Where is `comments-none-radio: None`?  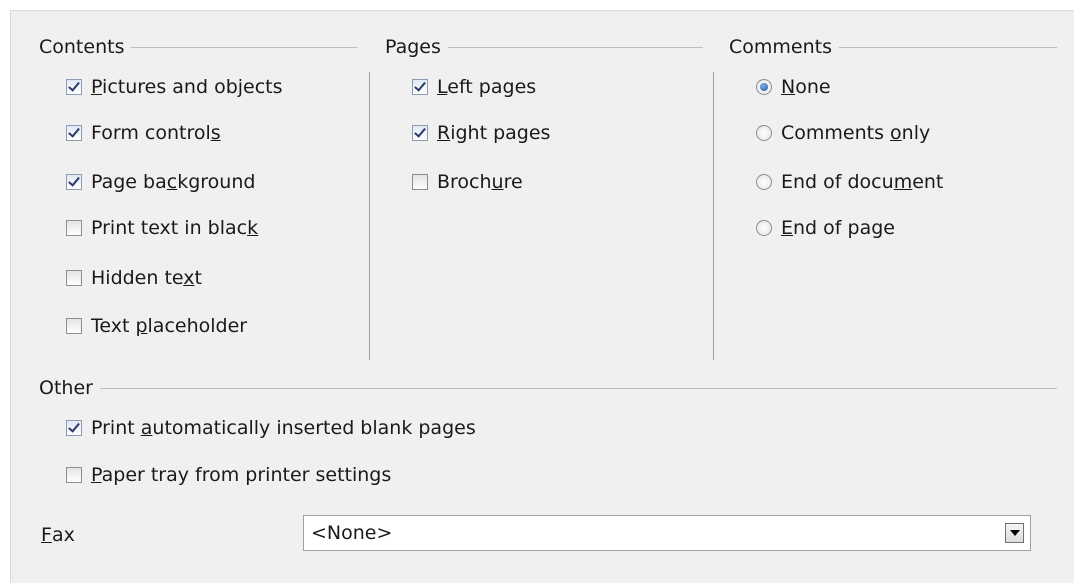 comments-none-radio: None is located at coordinates (793, 87).